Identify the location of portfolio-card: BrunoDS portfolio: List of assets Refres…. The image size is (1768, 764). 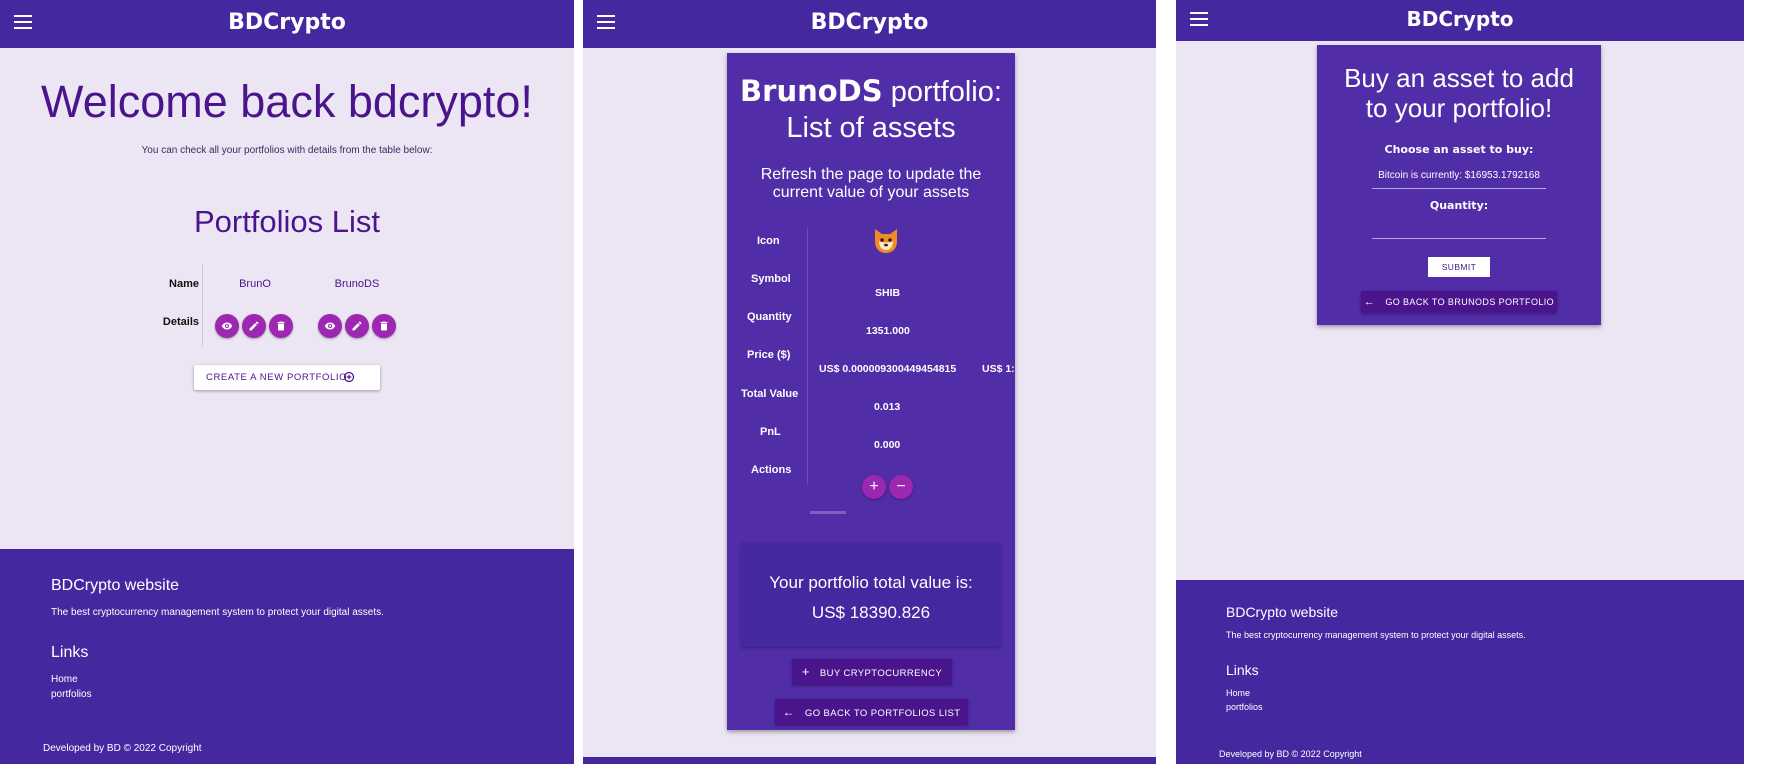
(871, 391).